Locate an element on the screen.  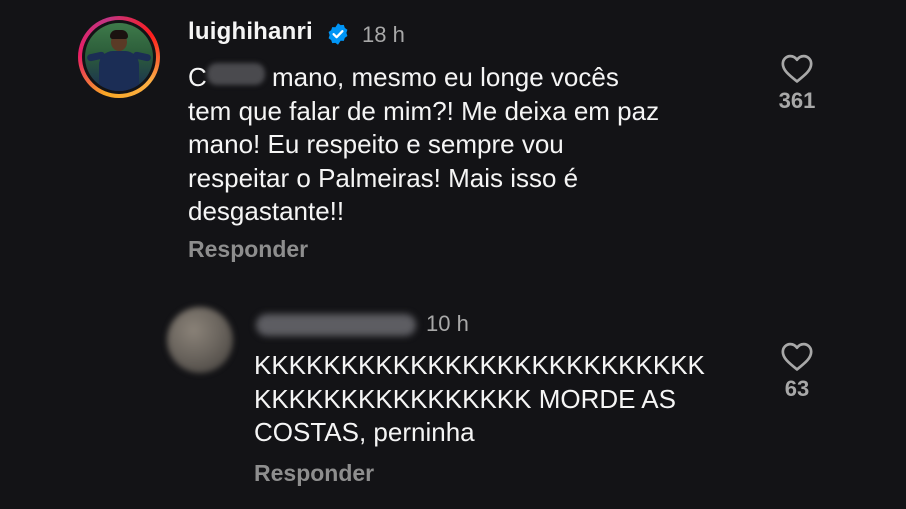
verified-badge-icon is located at coordinates (338, 34).